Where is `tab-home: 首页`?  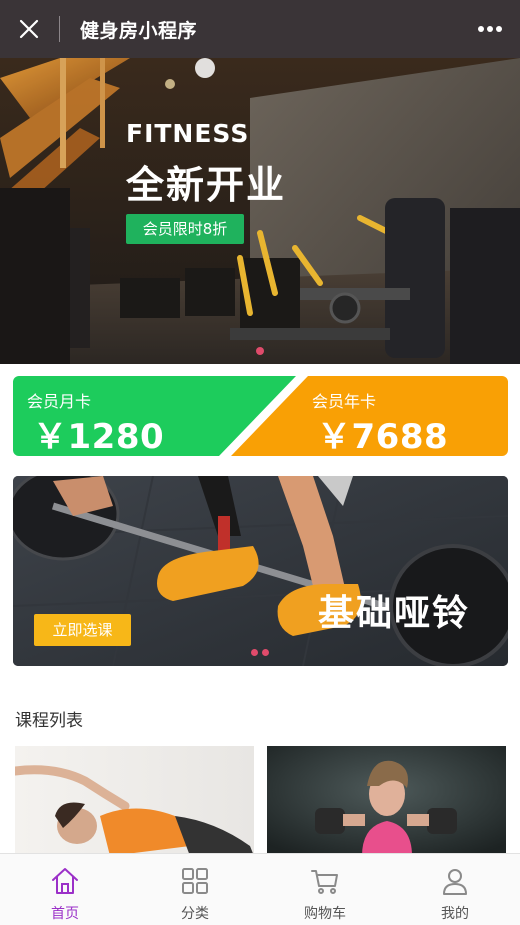 tab-home: 首页 is located at coordinates (65, 889).